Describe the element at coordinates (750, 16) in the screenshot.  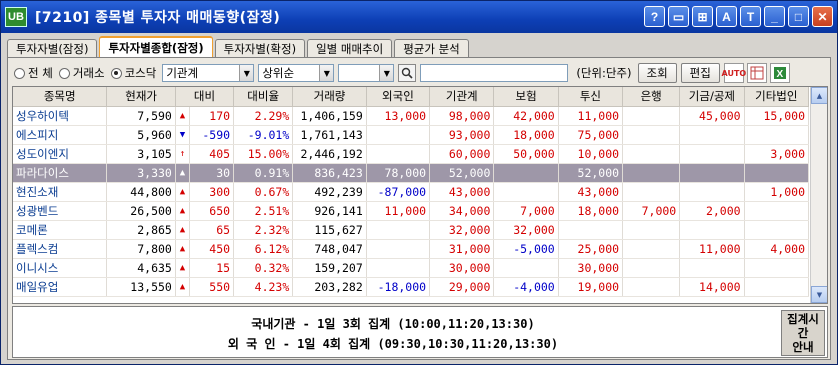
I see `text-settings-button: T` at that location.